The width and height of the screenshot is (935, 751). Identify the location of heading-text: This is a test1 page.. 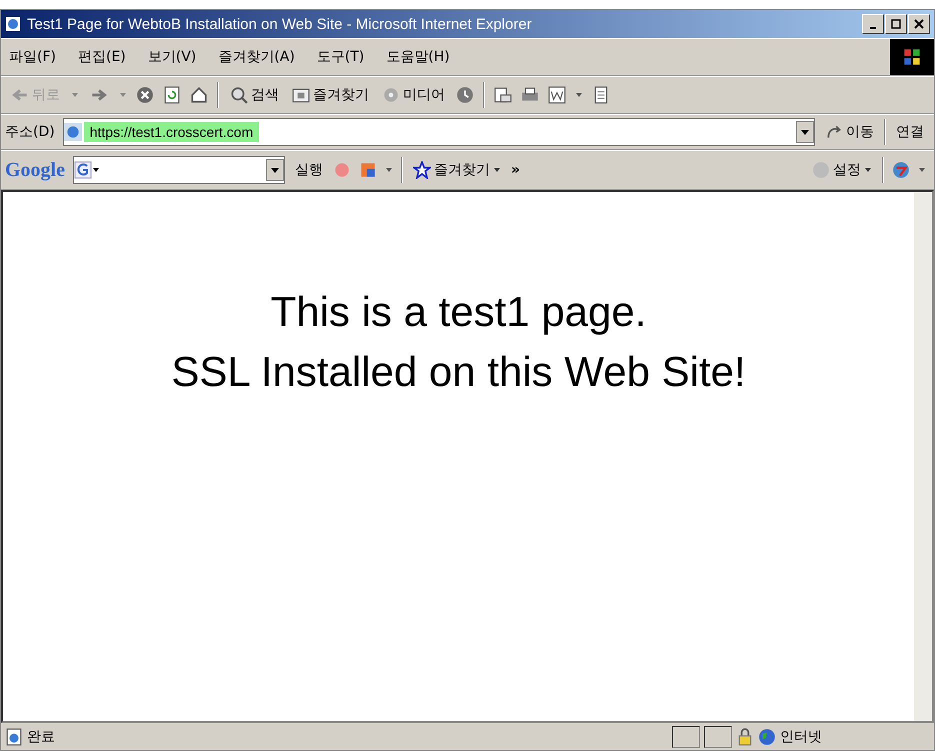
(458, 312).